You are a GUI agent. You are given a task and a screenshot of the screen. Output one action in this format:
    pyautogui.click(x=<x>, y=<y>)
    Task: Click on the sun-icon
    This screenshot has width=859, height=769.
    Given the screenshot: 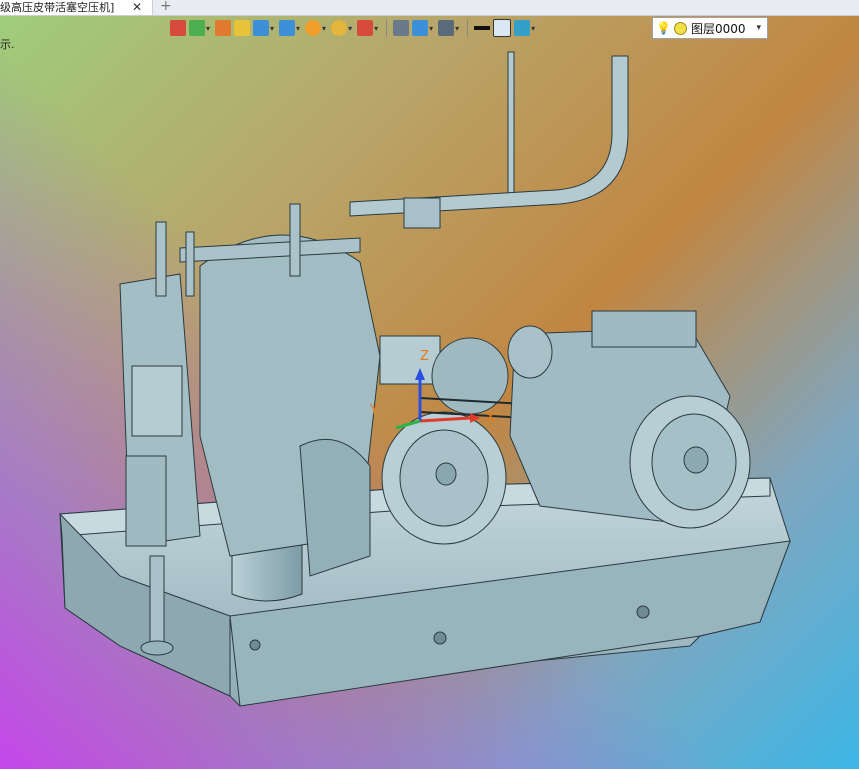 What is the action you would take?
    pyautogui.click(x=313, y=28)
    